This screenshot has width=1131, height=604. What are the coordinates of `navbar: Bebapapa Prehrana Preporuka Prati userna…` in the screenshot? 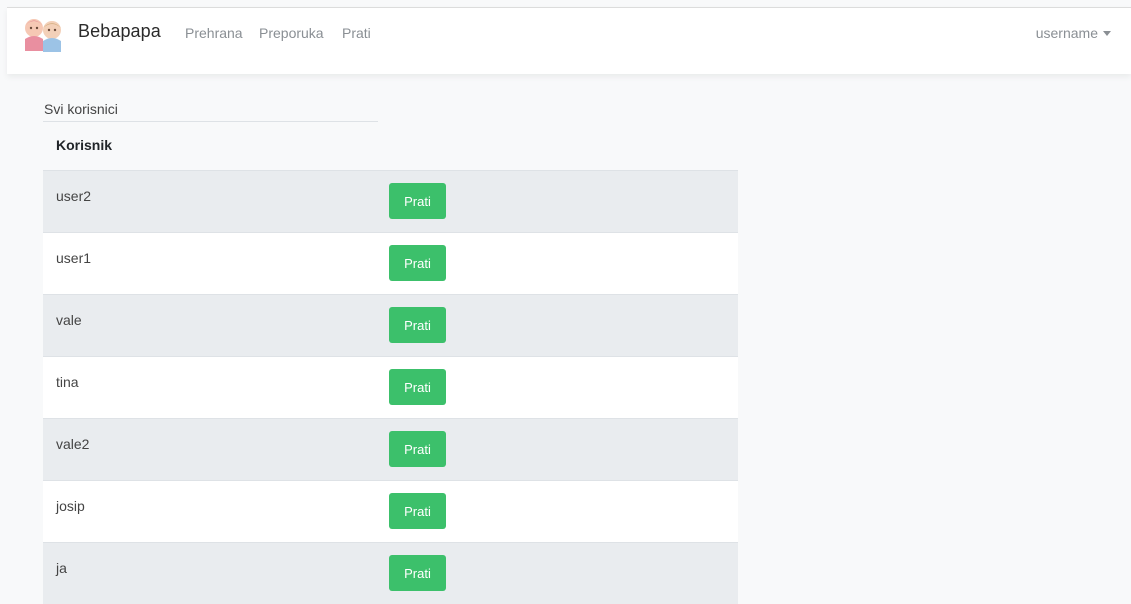 It's located at (569, 40).